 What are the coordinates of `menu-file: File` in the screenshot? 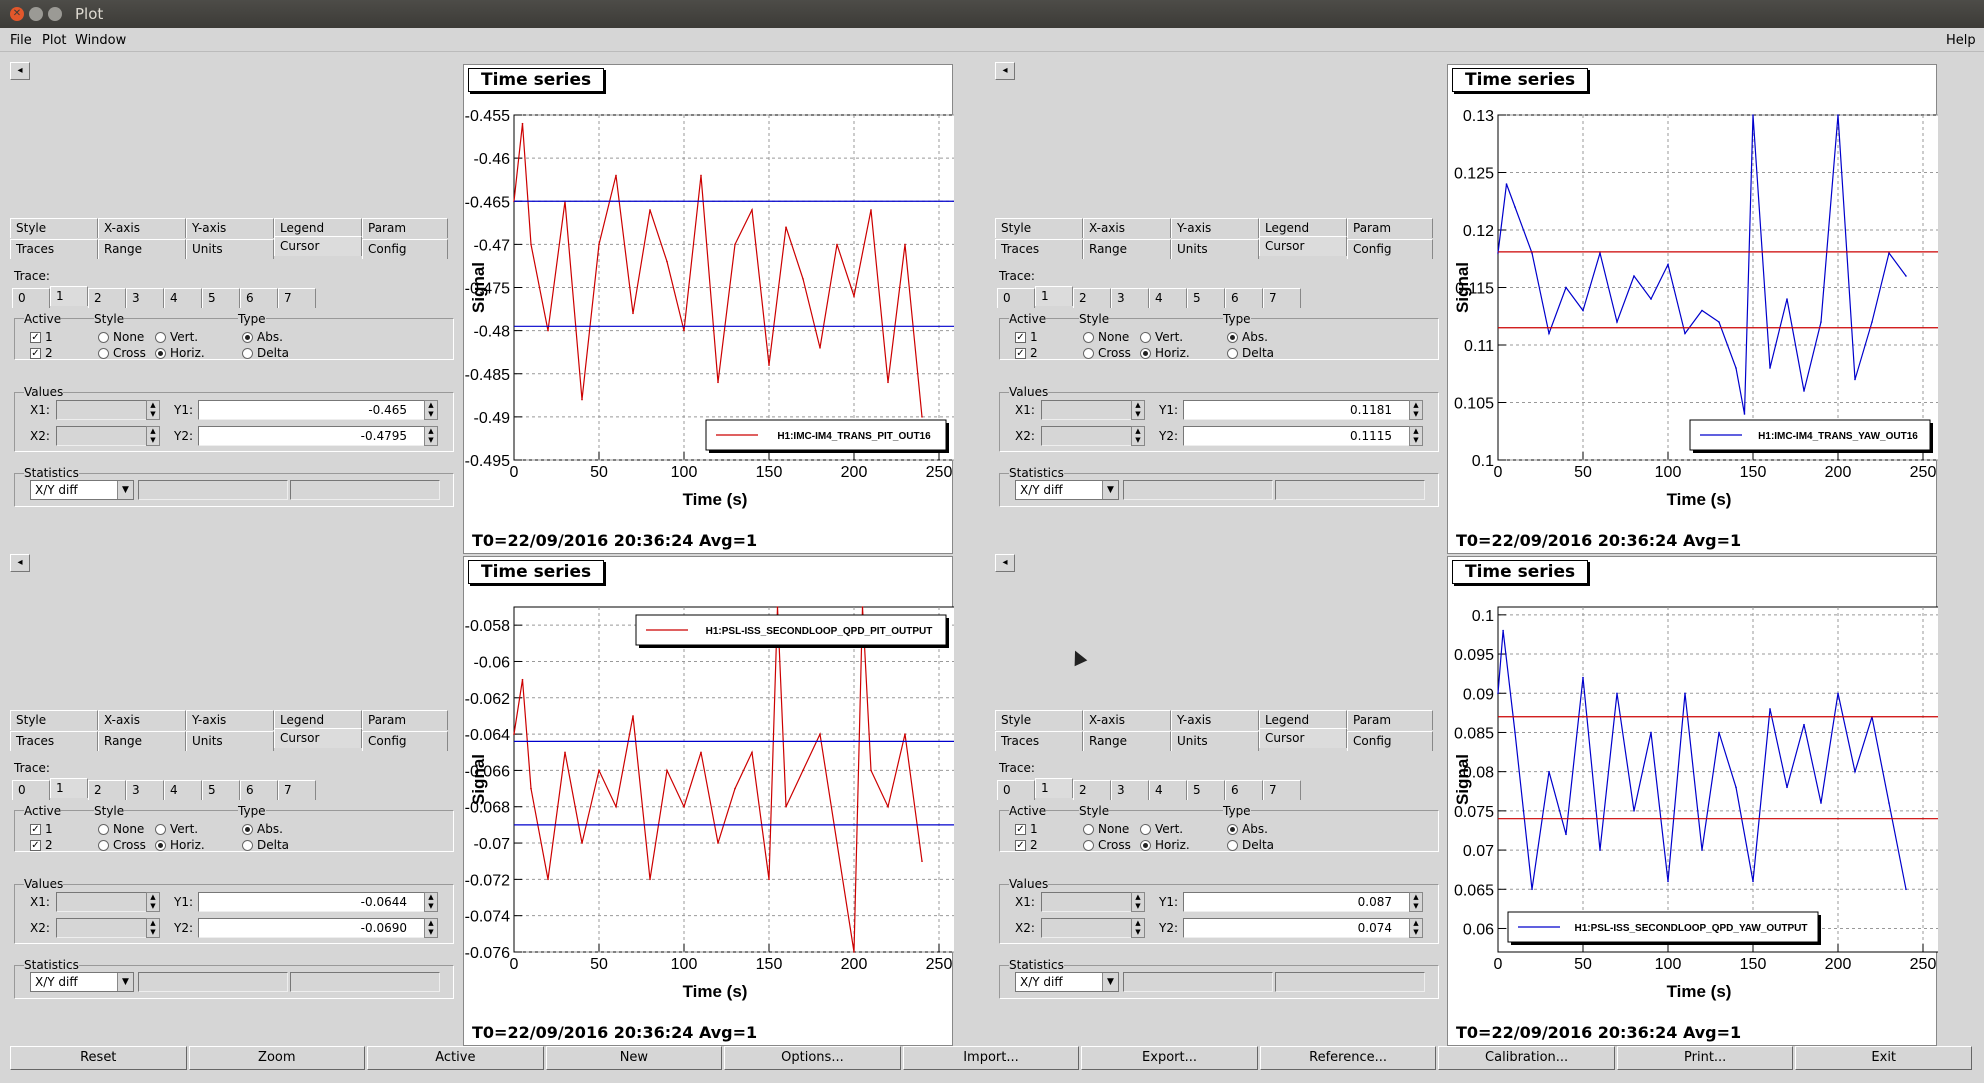 It's located at (21, 40).